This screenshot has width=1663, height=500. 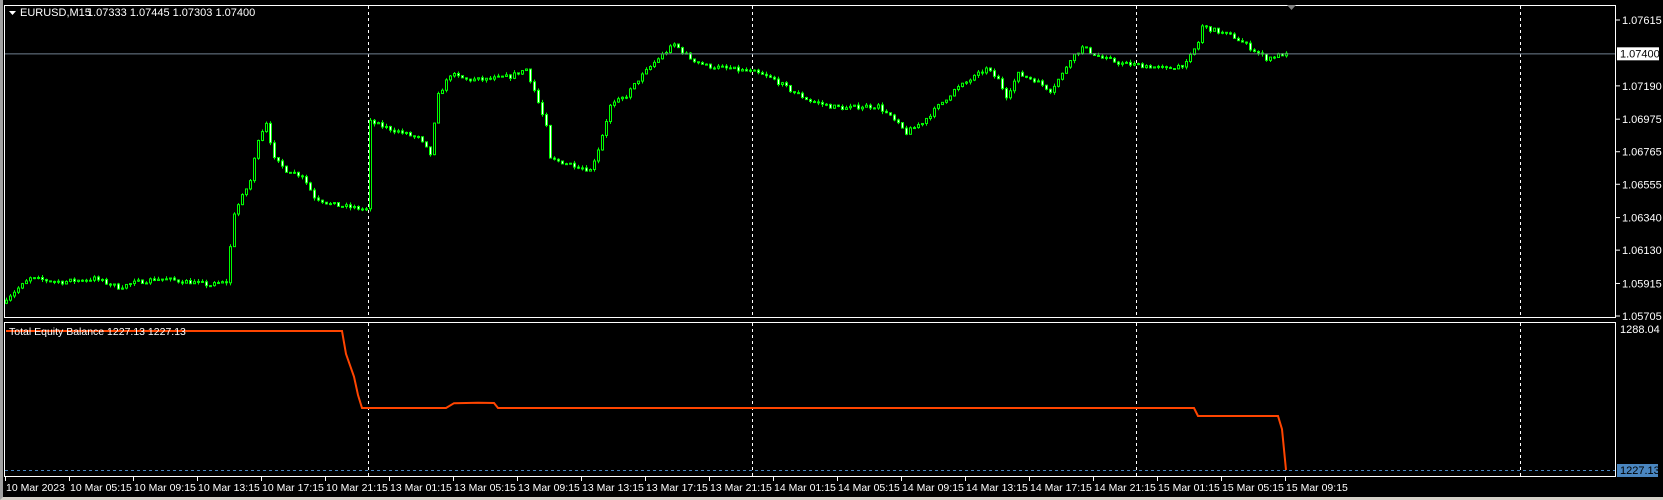 What do you see at coordinates (229, 488) in the screenshot?
I see `time-tick-label: 10 Mar 13:15` at bounding box center [229, 488].